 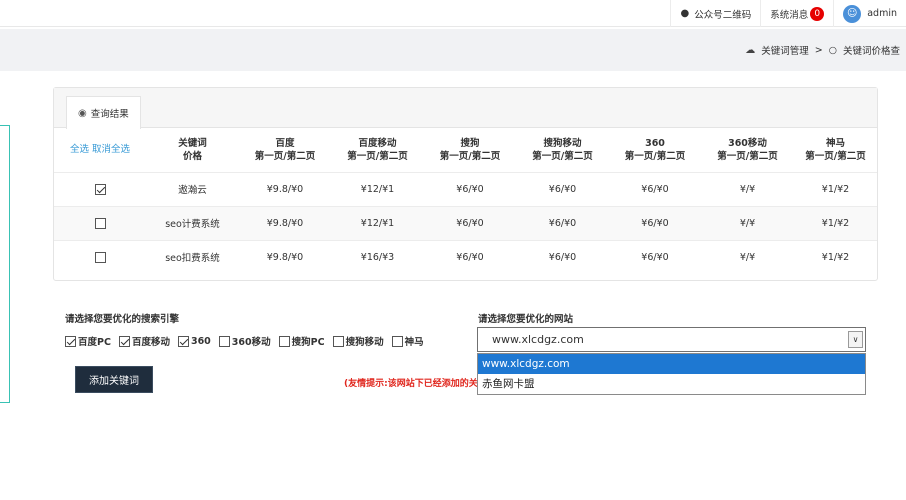 I want to click on engine-option-360: 360, so click(x=194, y=341).